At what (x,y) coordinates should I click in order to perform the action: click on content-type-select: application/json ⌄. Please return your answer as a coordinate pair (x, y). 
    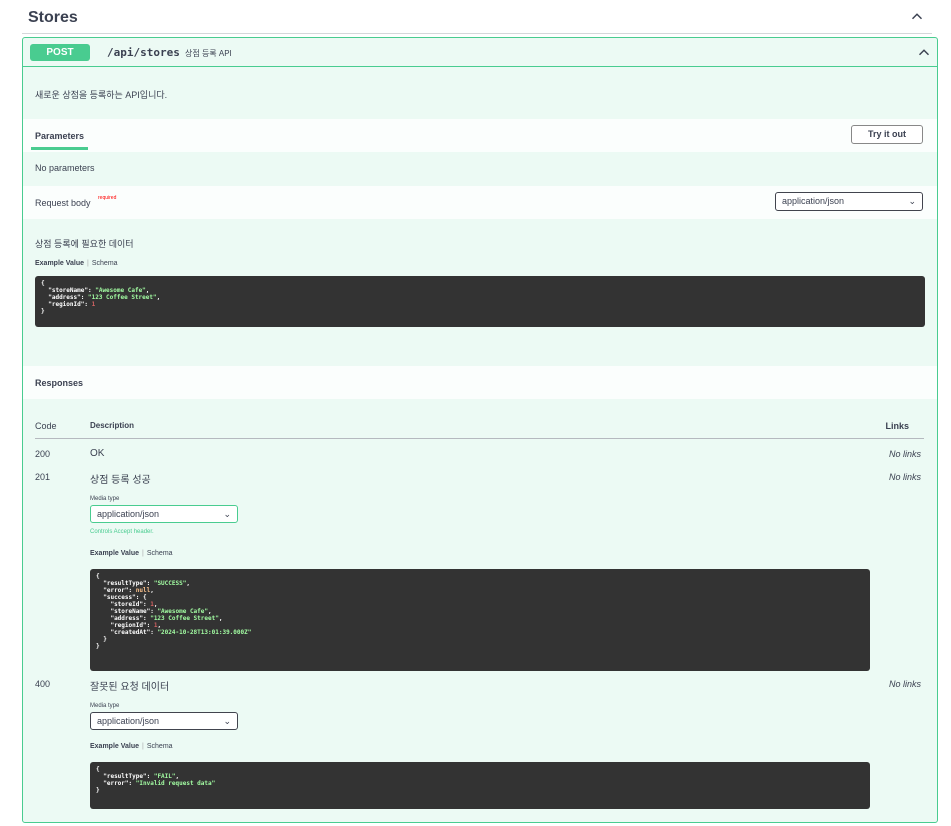
    Looking at the image, I should click on (849, 201).